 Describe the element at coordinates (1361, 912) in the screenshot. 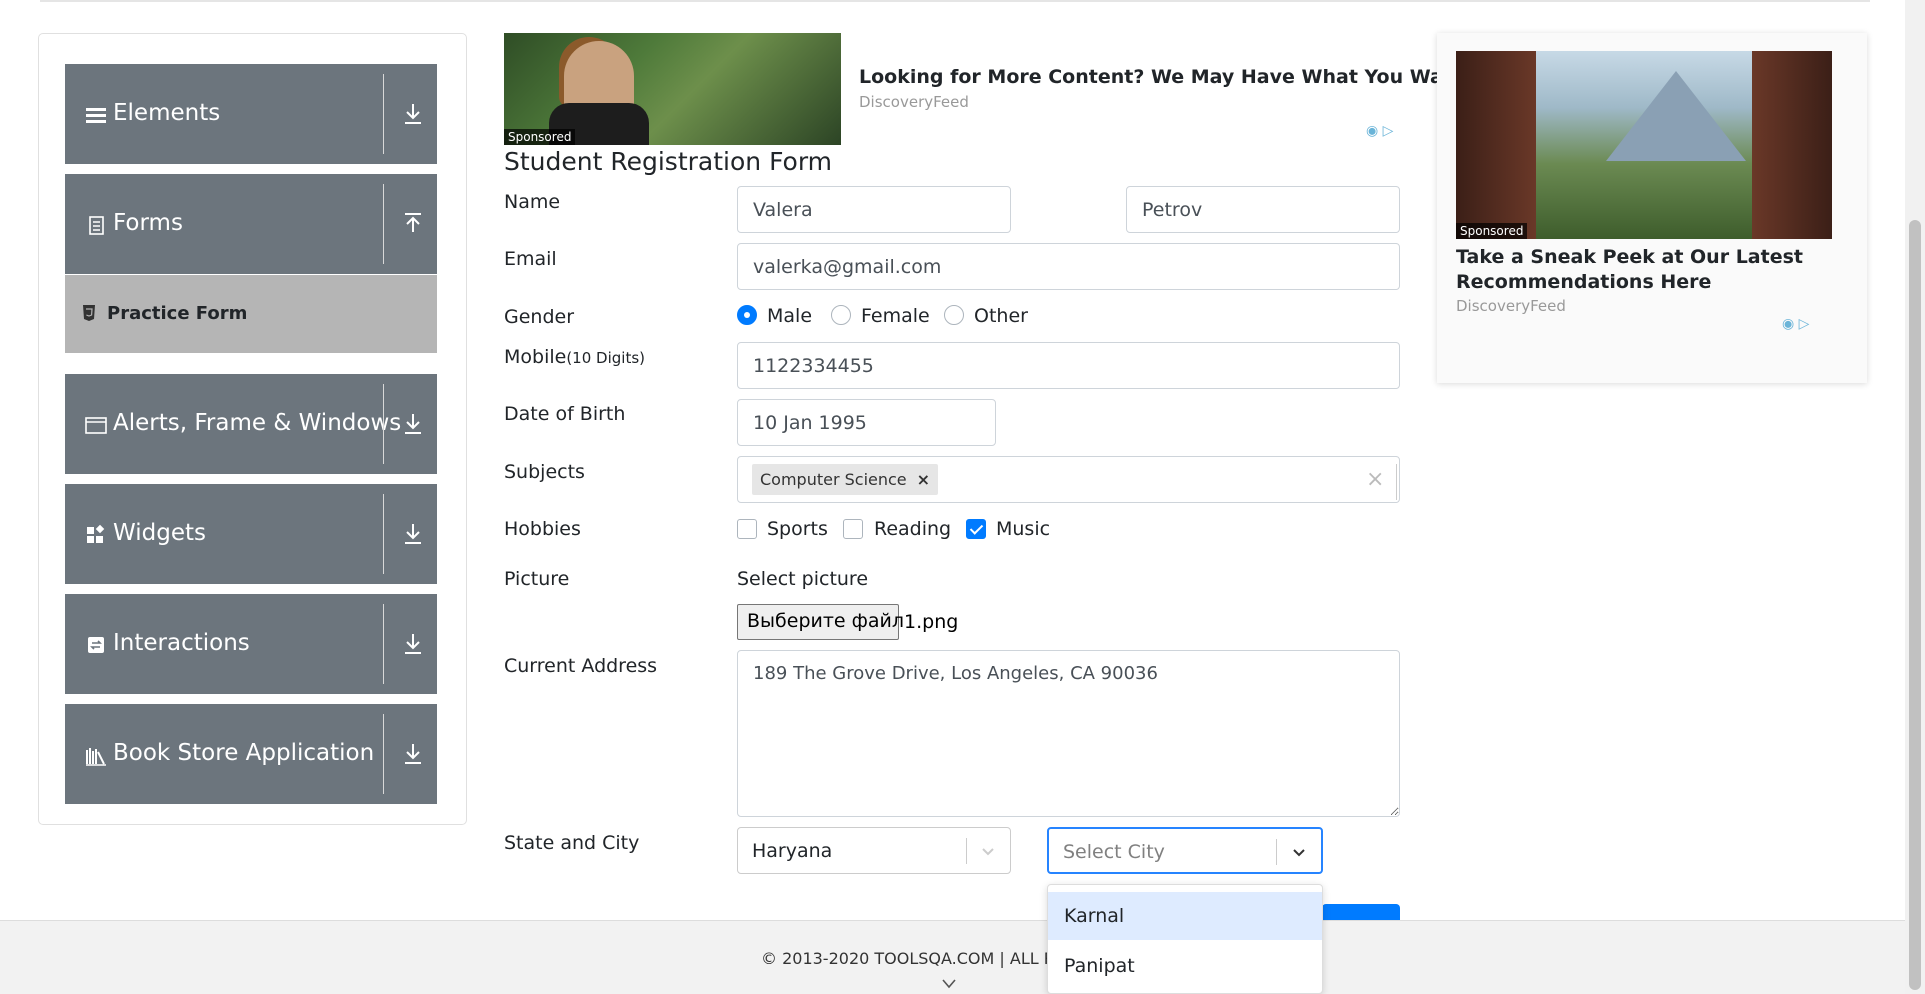

I see `submit-button` at that location.